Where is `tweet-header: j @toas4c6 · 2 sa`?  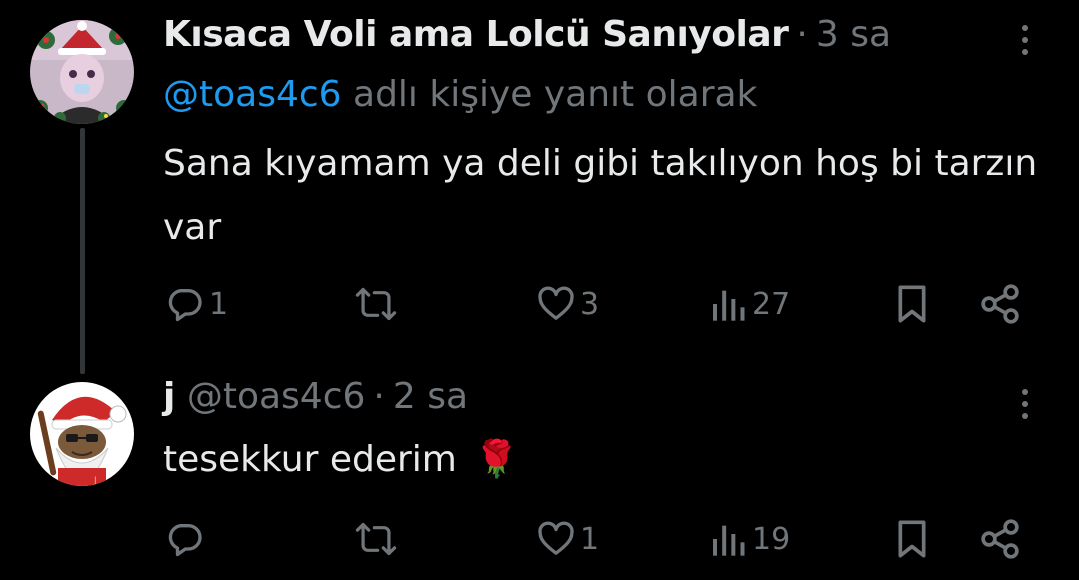
tweet-header: j @toas4c6 · 2 sa is located at coordinates (315, 396).